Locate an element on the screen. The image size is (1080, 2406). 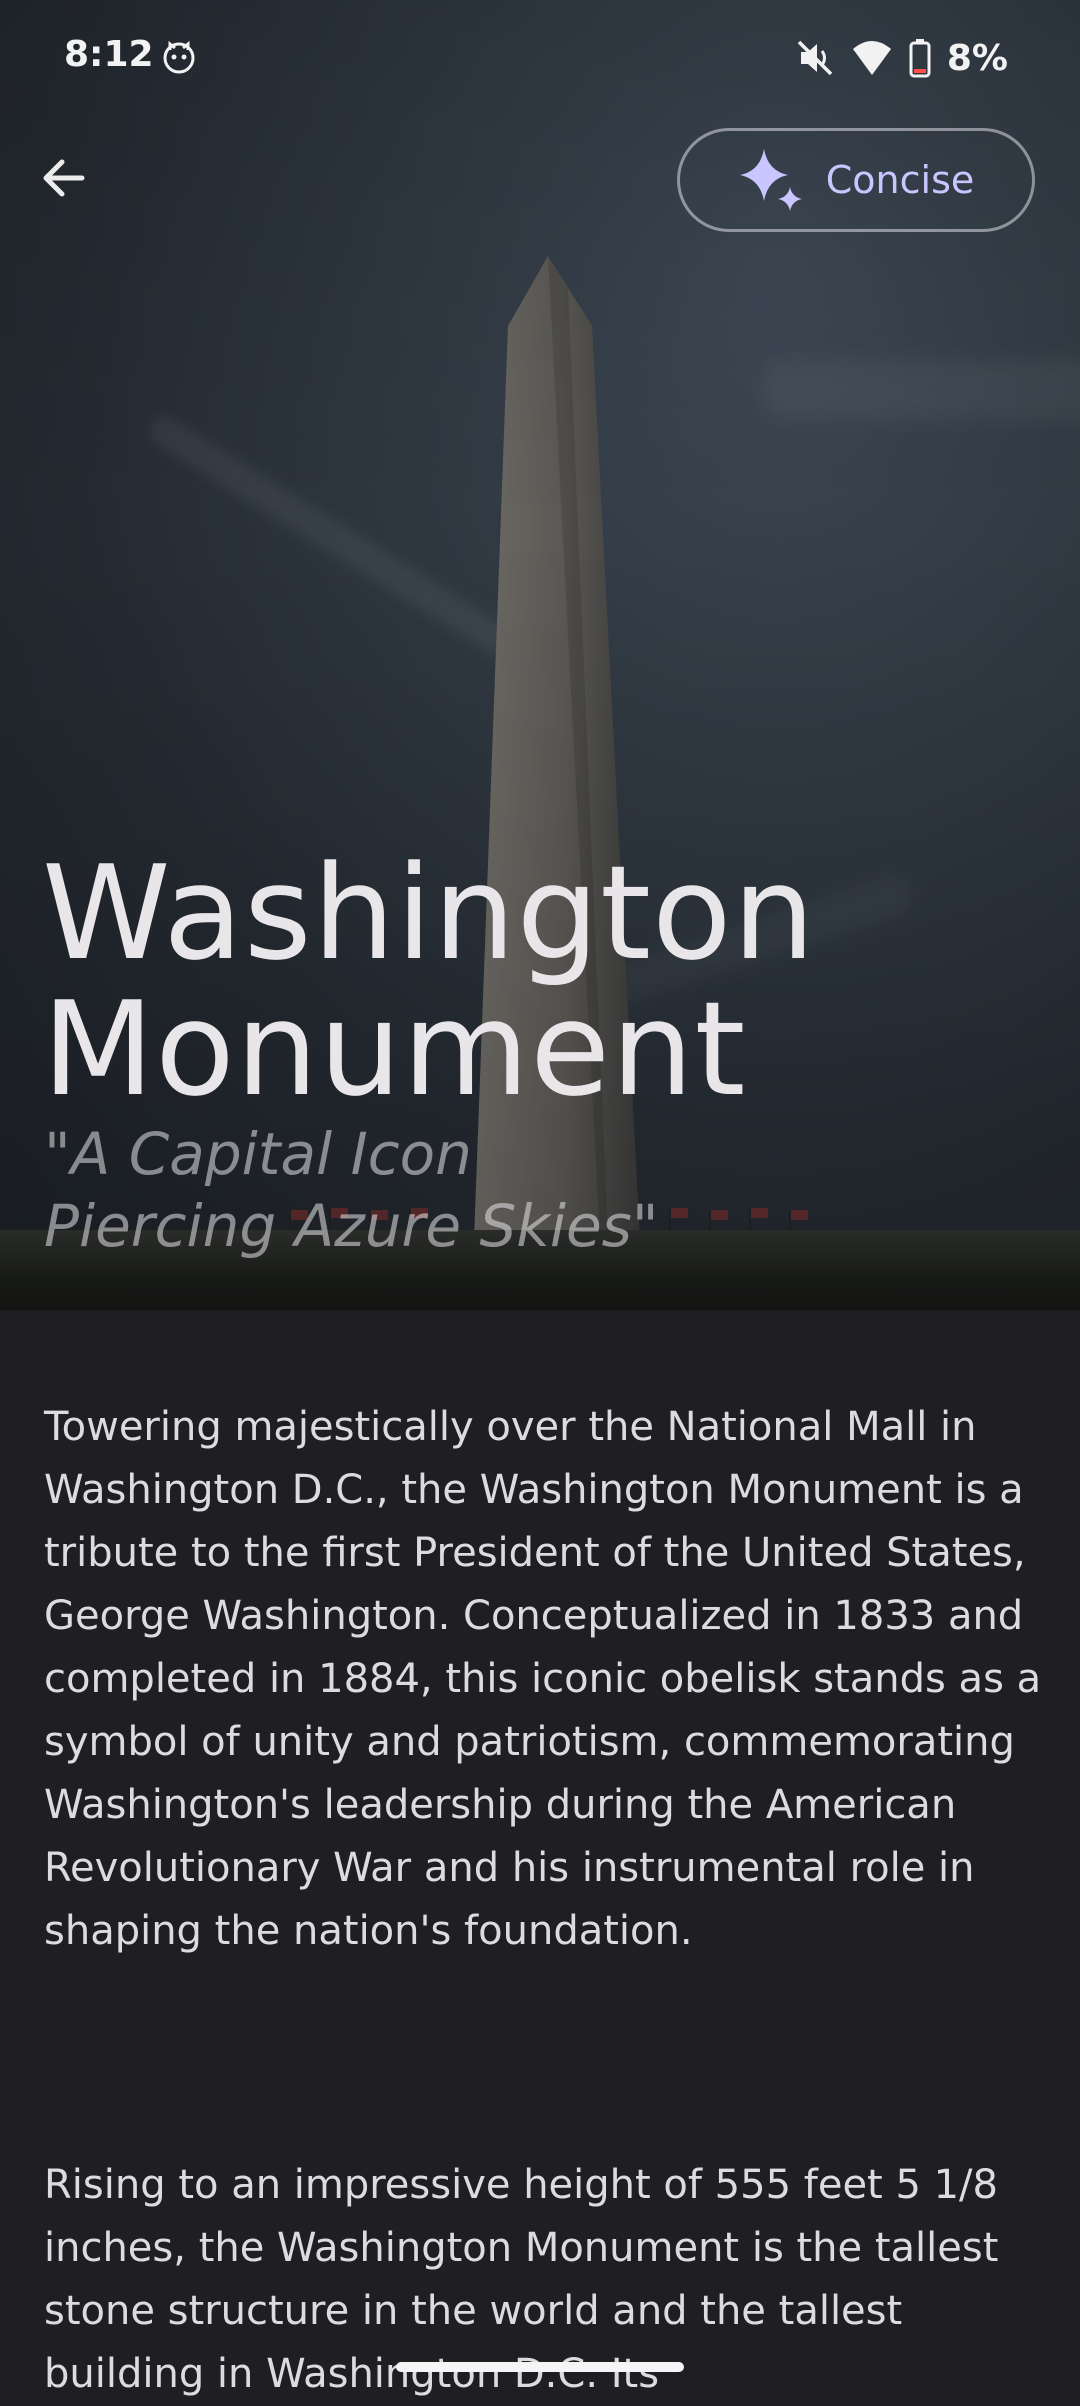
mute-icon is located at coordinates (815, 58).